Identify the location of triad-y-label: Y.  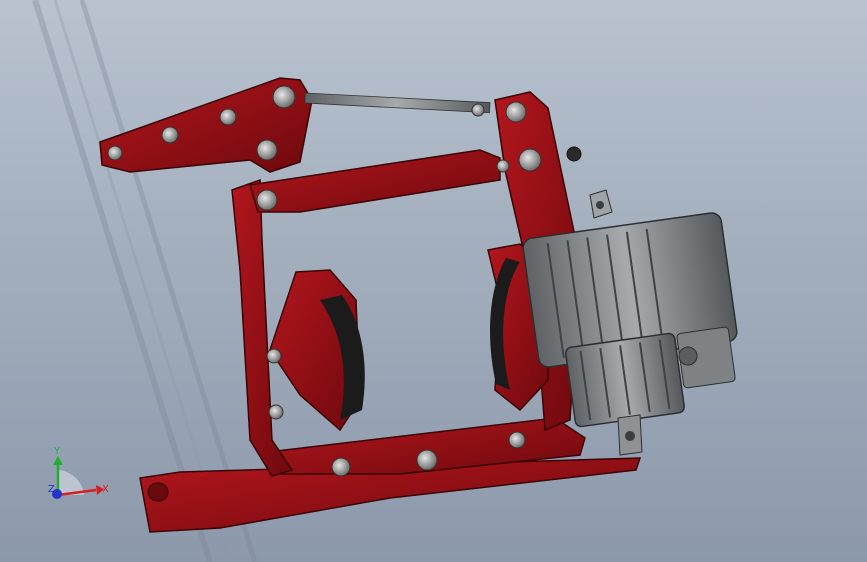
(57, 451).